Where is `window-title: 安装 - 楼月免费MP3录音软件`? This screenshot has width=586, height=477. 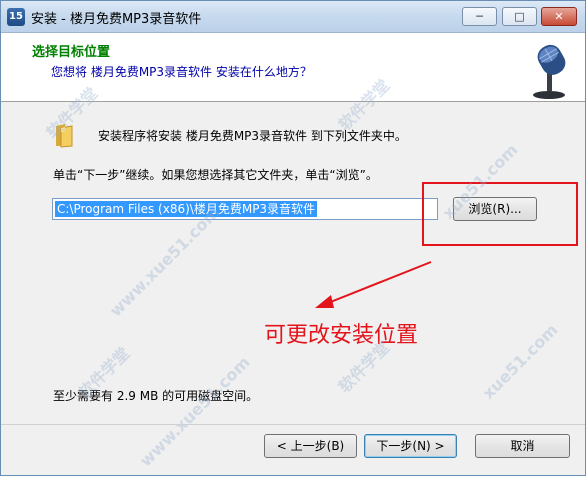
window-title: 安装 - 楼月免费MP3录音软件 is located at coordinates (116, 19).